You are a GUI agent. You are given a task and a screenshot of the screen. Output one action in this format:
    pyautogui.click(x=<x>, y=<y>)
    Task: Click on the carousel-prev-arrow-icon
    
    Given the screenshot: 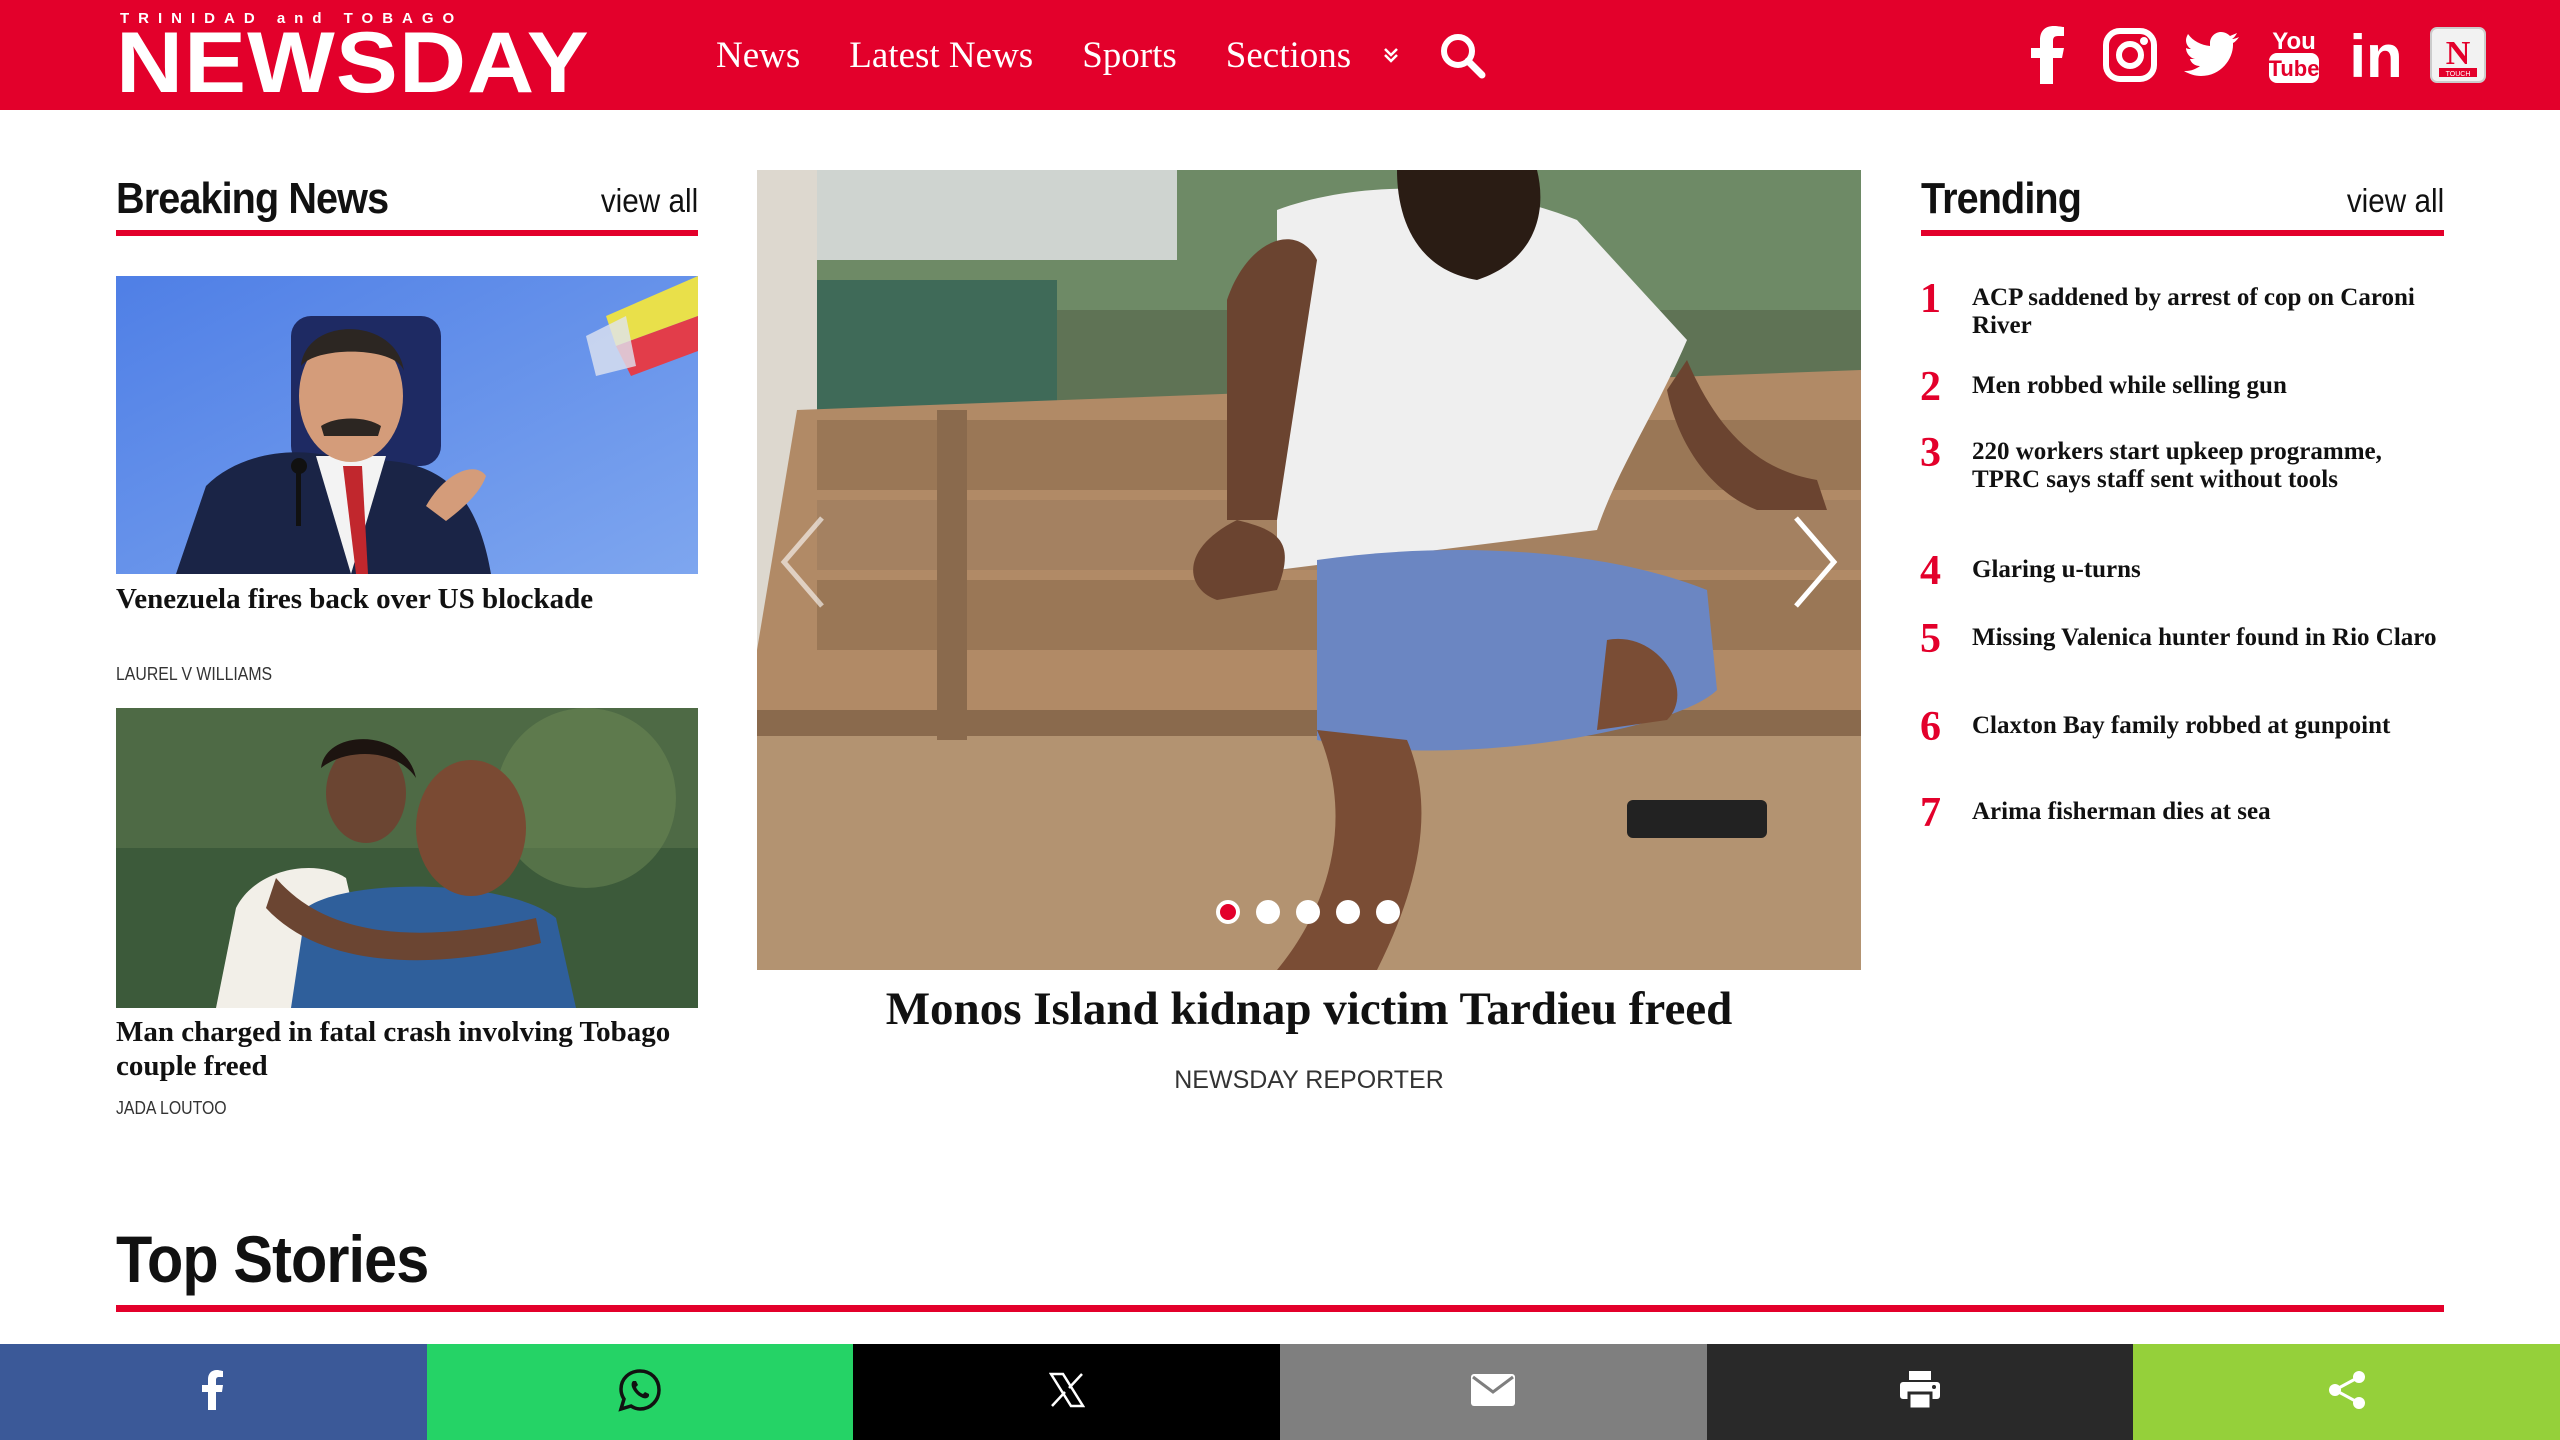 What is the action you would take?
    pyautogui.click(x=803, y=562)
    